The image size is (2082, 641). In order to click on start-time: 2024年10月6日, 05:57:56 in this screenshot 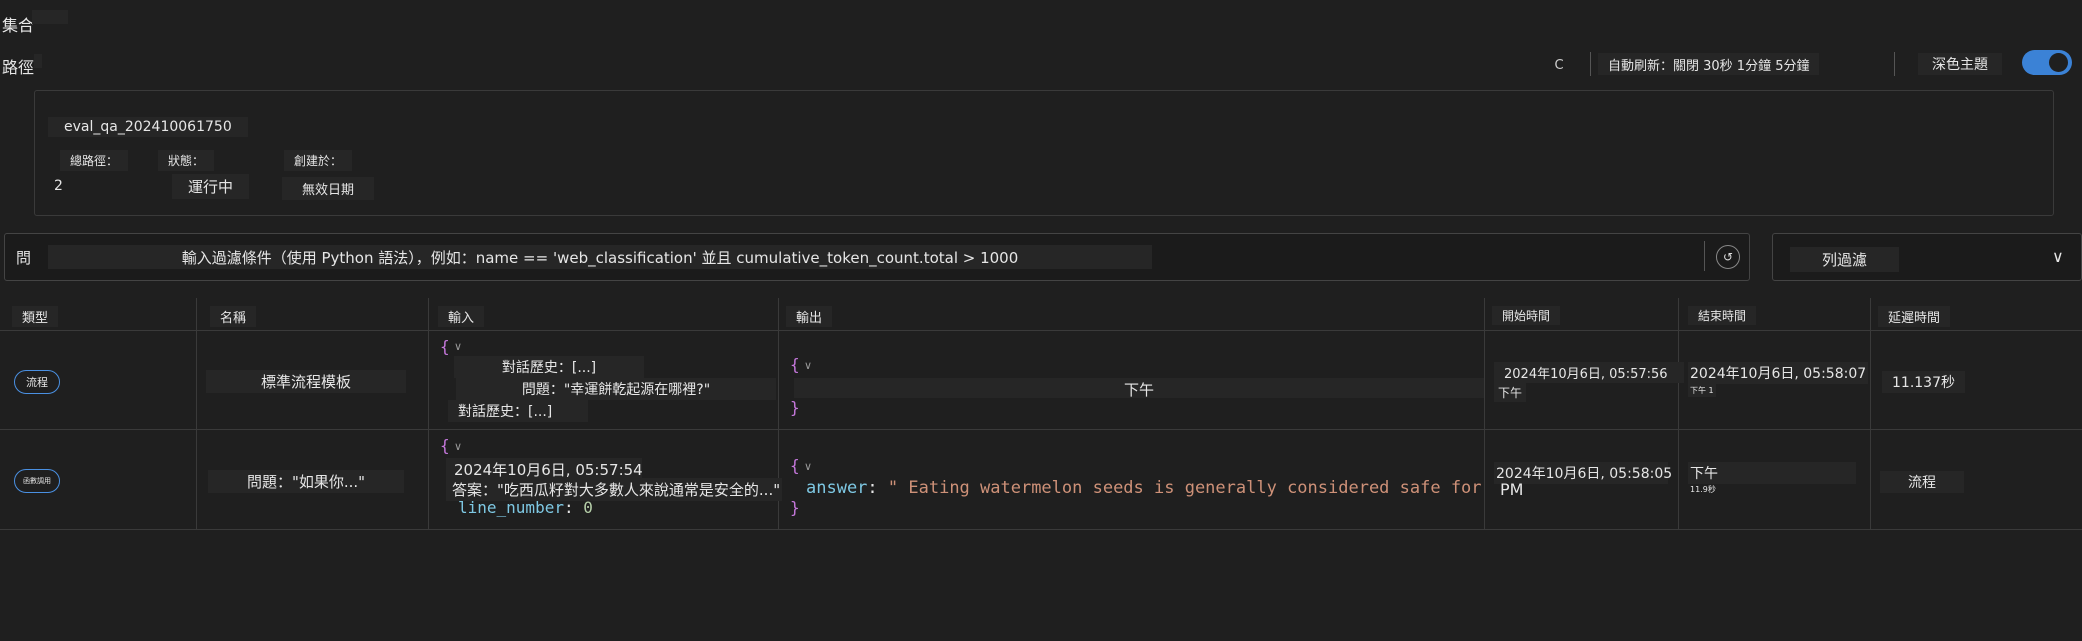, I will do `click(1589, 372)`.